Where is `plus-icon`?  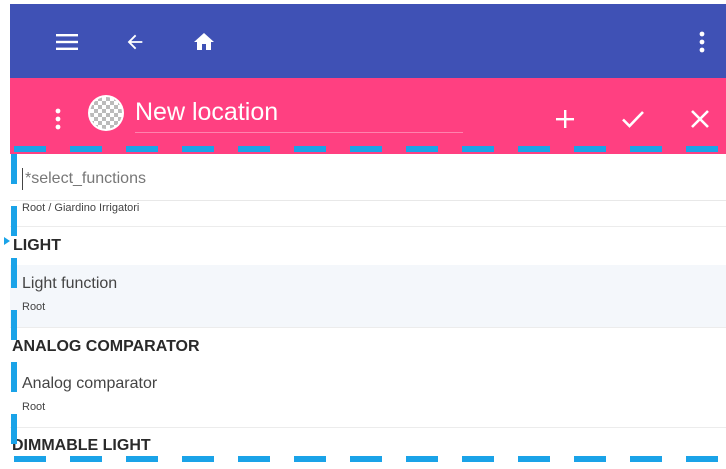
plus-icon is located at coordinates (565, 119).